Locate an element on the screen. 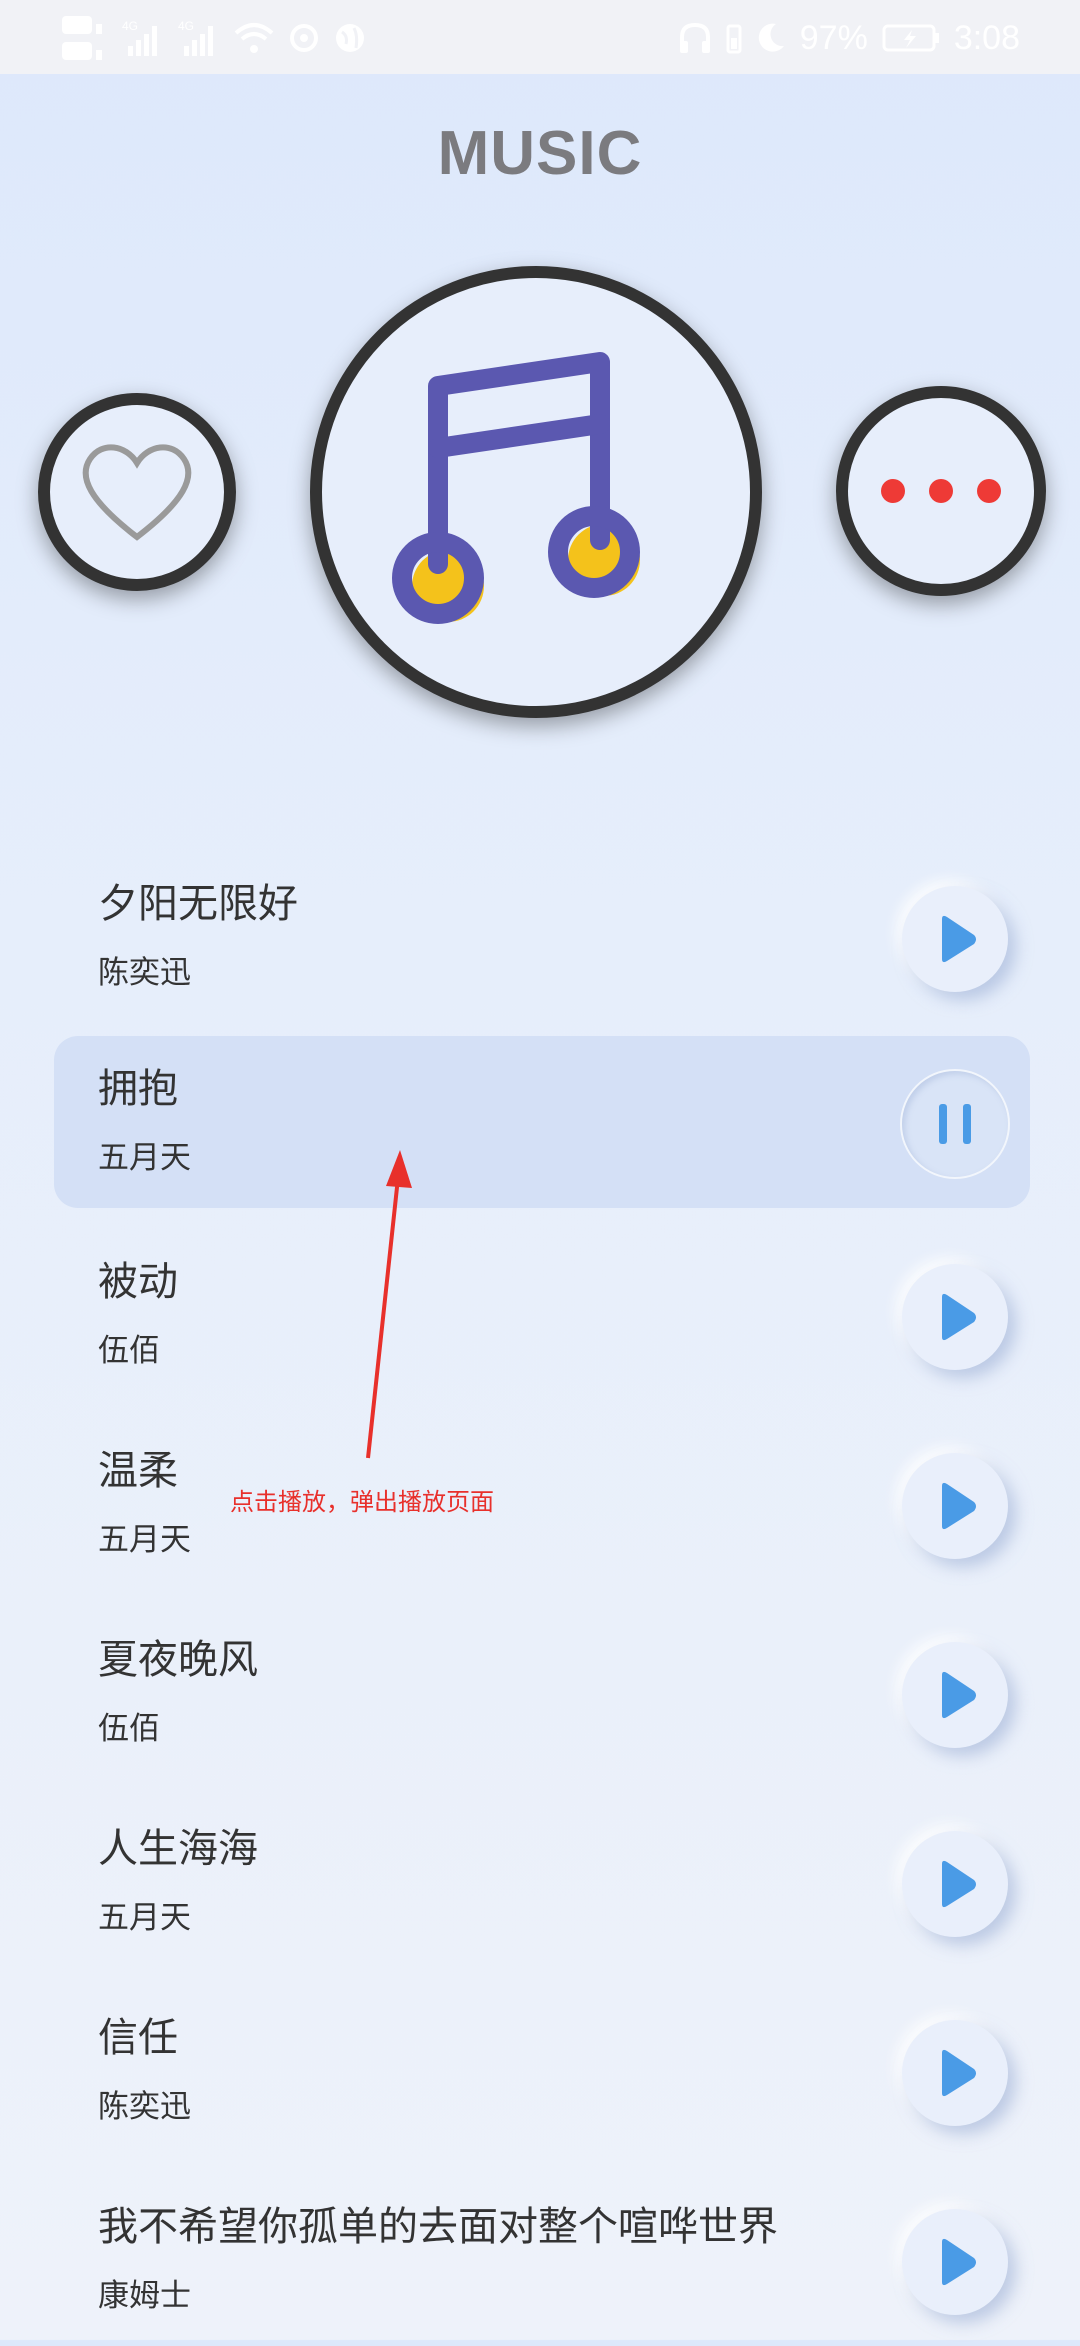 Image resolution: width=1080 pixels, height=2346 pixels. globe-icon is located at coordinates (350, 38).